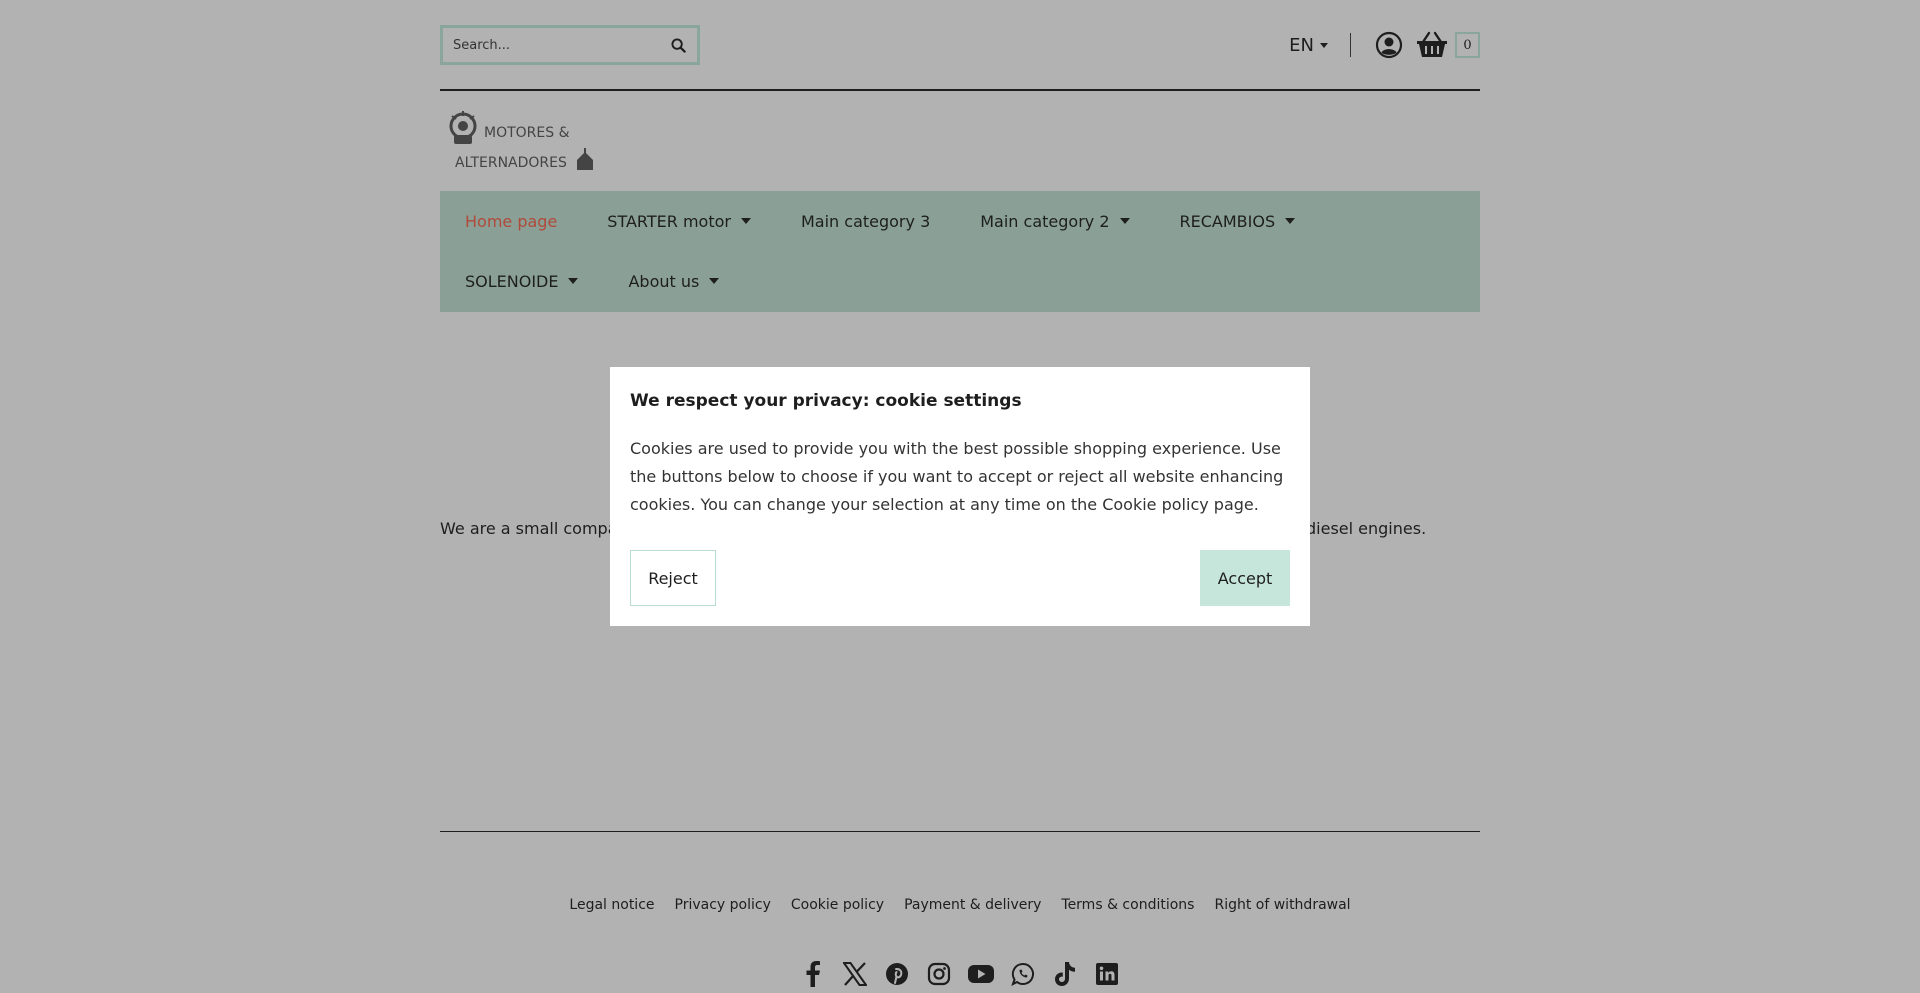 The image size is (1920, 993). What do you see at coordinates (1282, 905) in the screenshot?
I see `footer-link-right-of-withdrawal: Right of withdrawal` at bounding box center [1282, 905].